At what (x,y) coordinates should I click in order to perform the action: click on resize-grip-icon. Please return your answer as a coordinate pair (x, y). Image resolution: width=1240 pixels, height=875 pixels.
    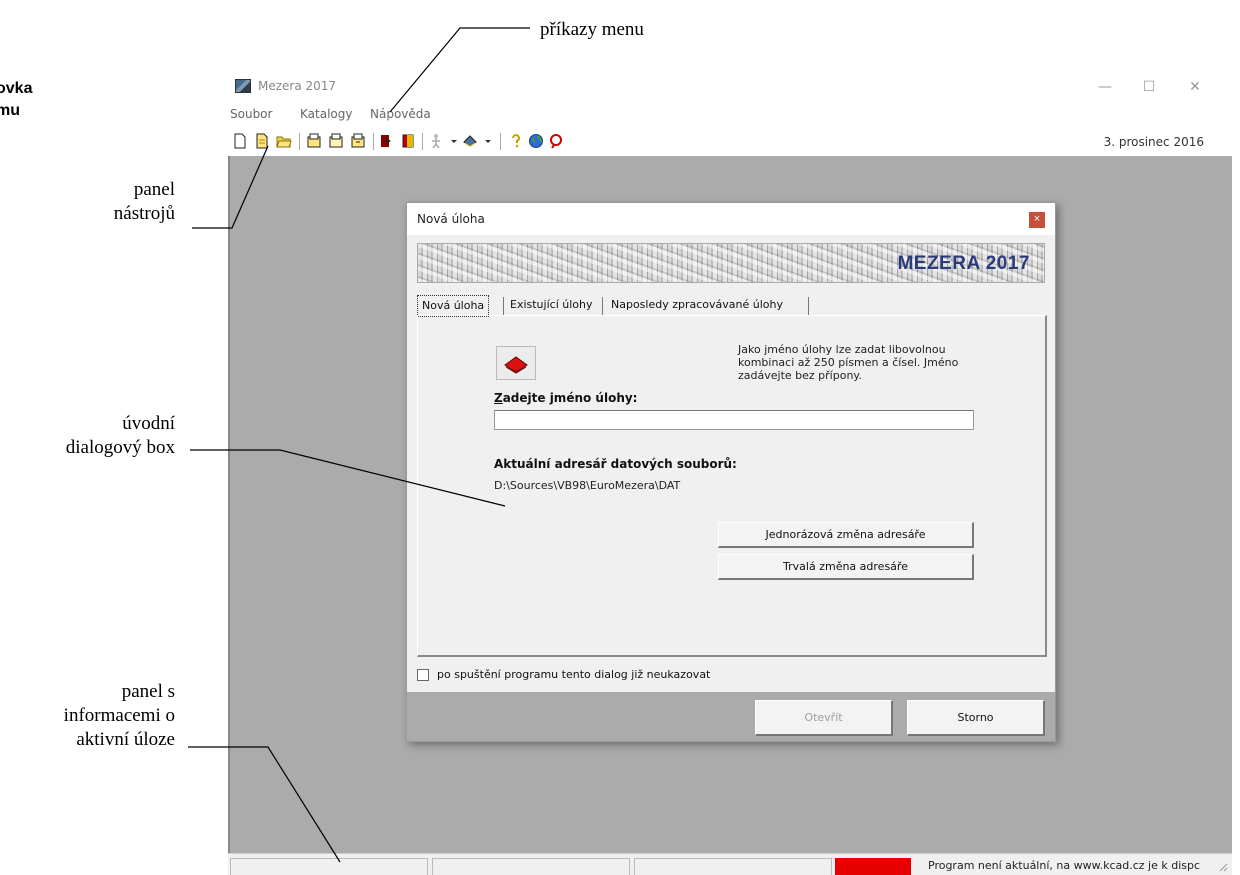
    Looking at the image, I should click on (1223, 867).